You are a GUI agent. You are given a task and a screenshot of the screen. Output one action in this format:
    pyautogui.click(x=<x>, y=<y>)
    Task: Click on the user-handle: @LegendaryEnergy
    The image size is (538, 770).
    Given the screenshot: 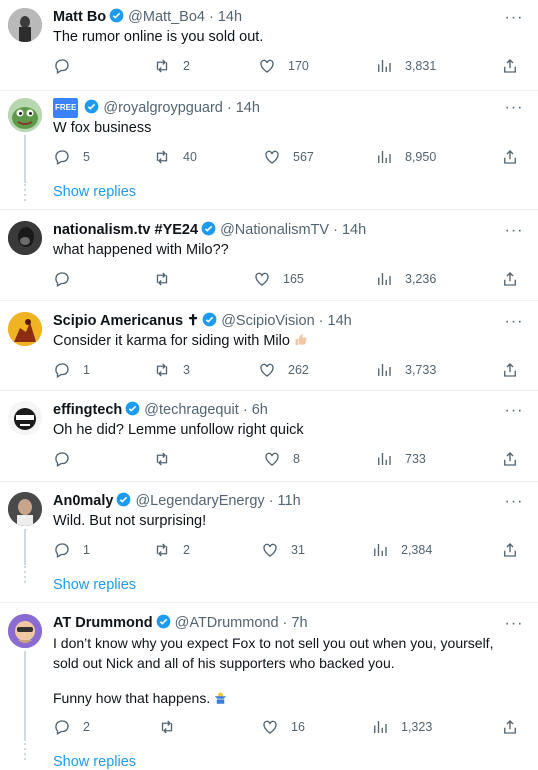 What is the action you would take?
    pyautogui.click(x=199, y=501)
    